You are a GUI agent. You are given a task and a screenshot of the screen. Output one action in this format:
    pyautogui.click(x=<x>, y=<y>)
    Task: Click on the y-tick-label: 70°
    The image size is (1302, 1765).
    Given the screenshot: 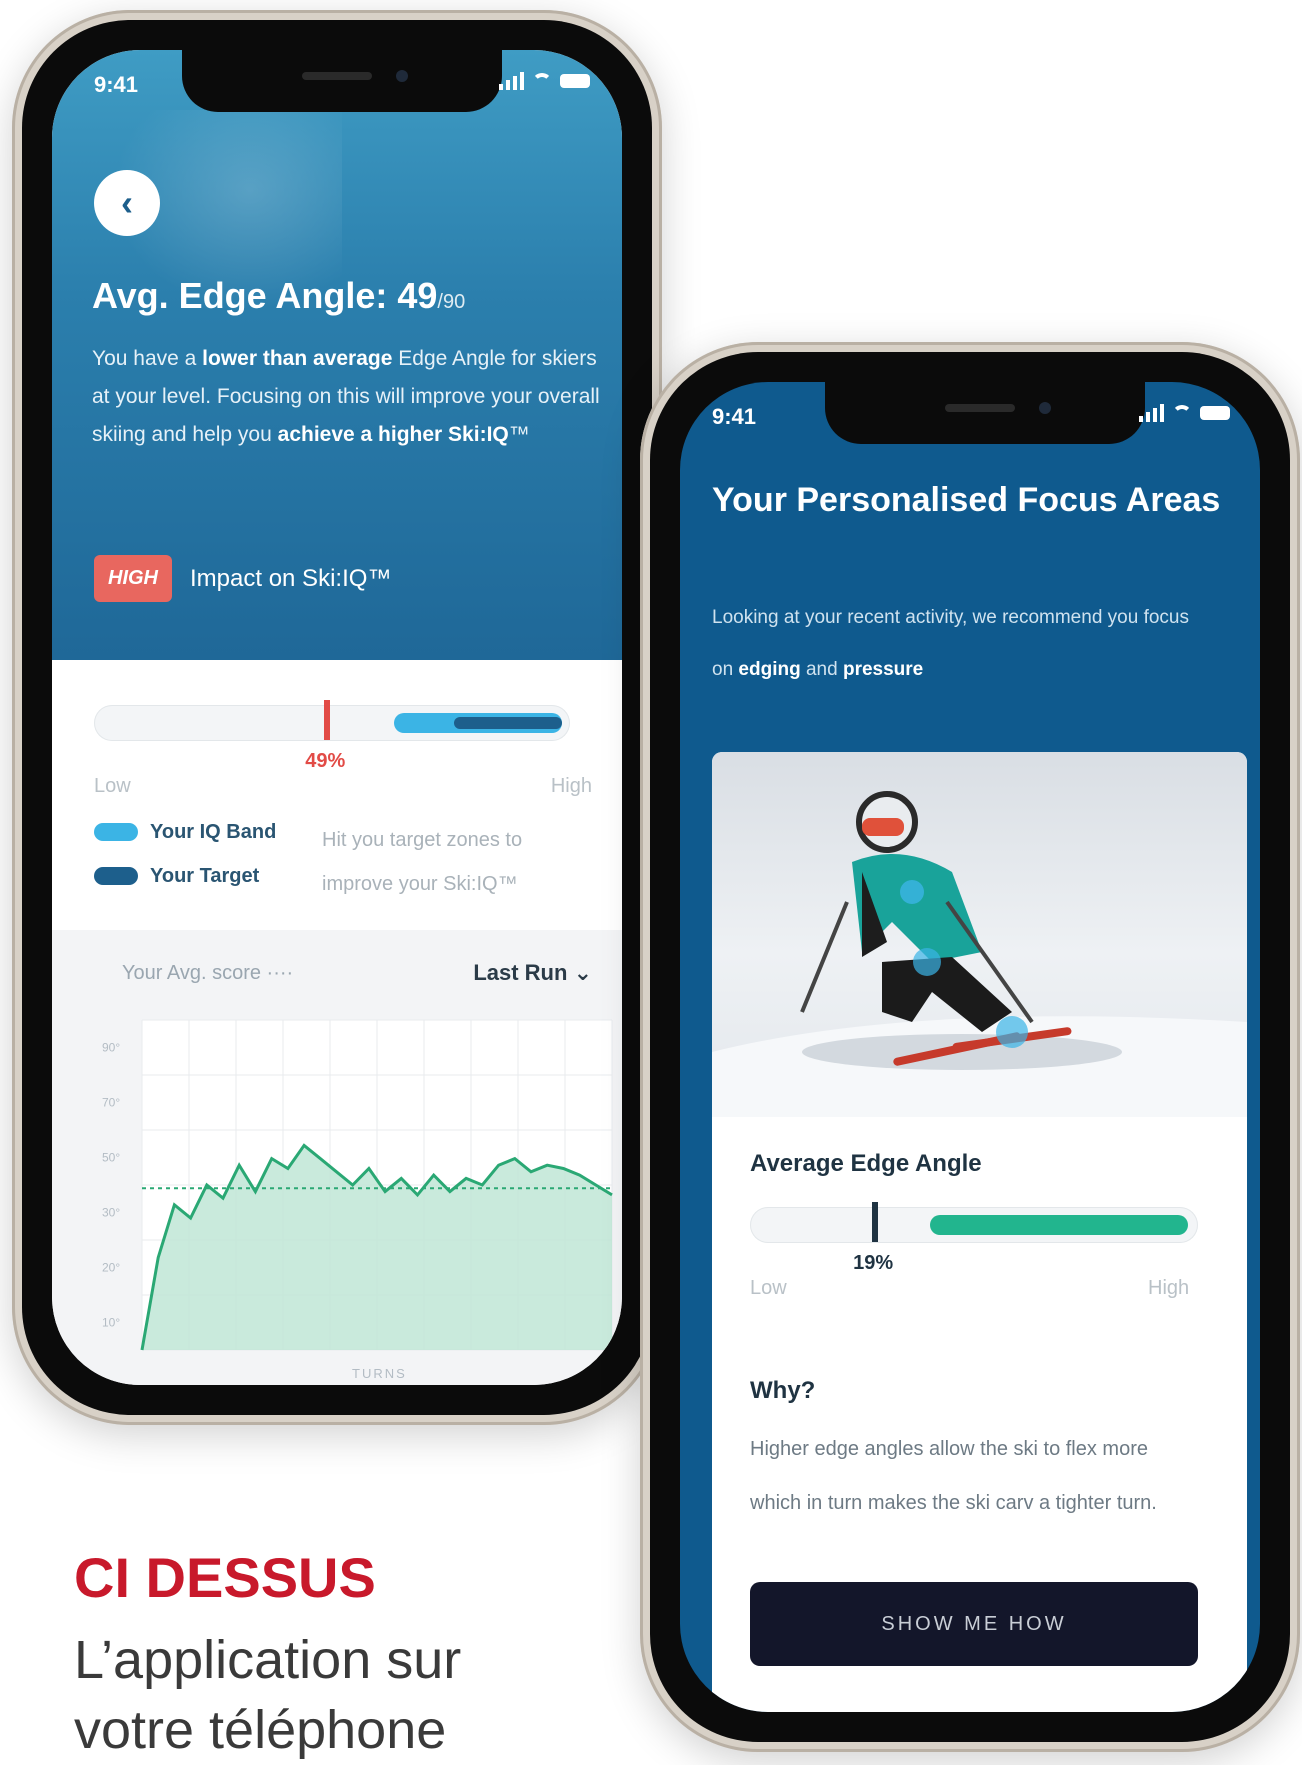 What is the action you would take?
    pyautogui.click(x=111, y=1103)
    